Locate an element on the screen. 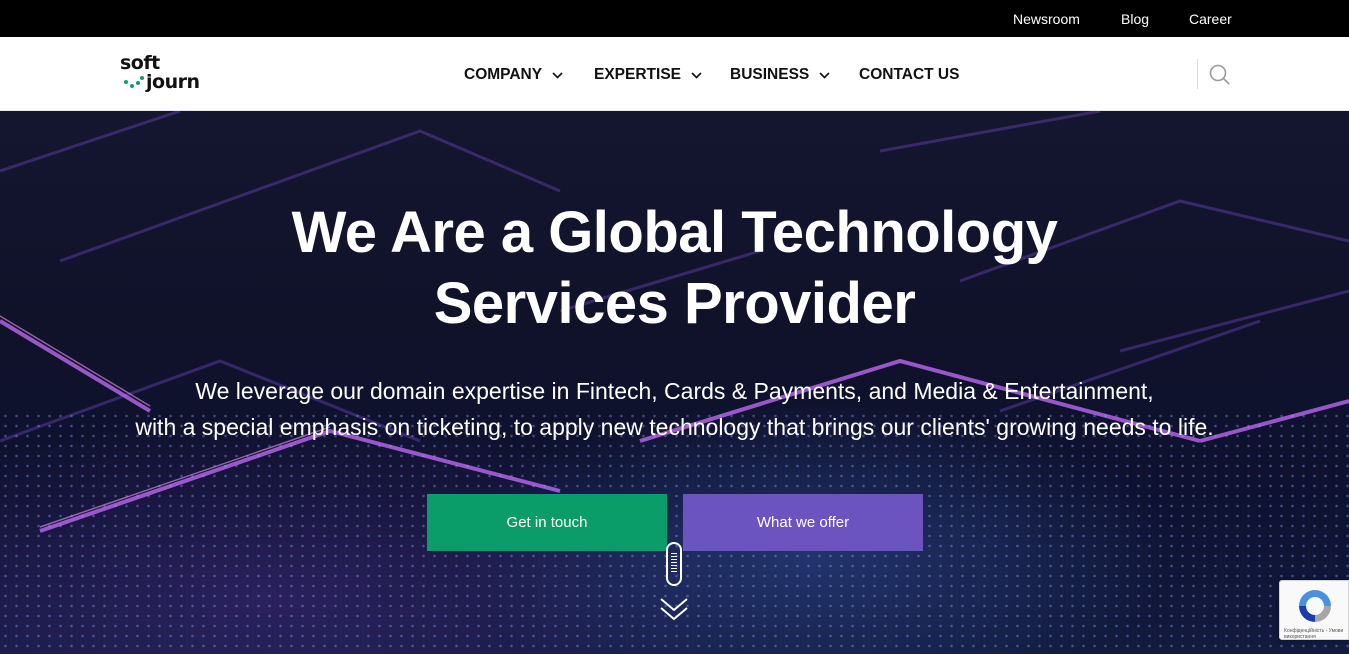 This screenshot has height=654, width=1349. softjourn-logo: soft journ is located at coordinates (166, 76).